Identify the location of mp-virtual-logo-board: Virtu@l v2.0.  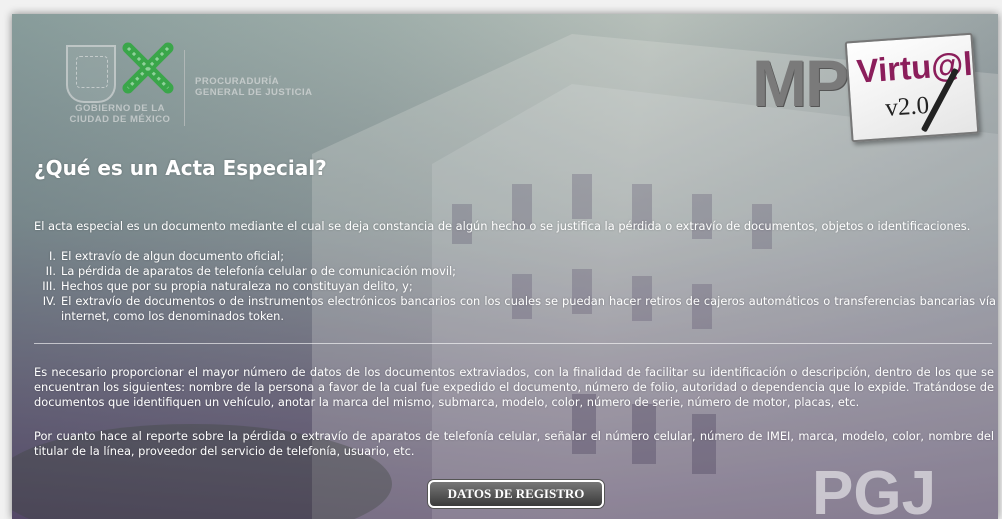
(912, 87).